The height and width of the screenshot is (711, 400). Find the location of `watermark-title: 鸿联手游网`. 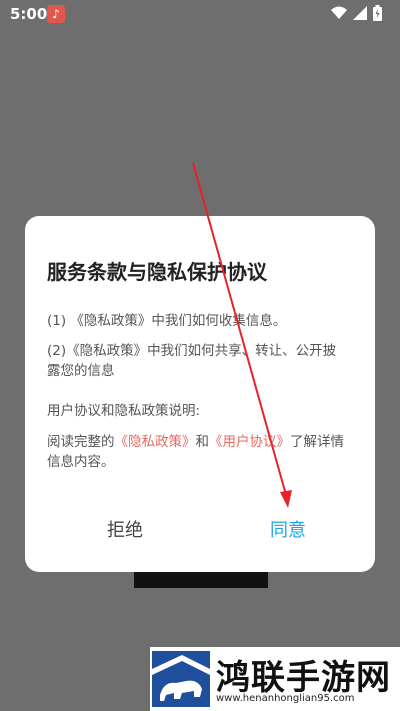

watermark-title: 鸿联手游网 is located at coordinates (303, 678).